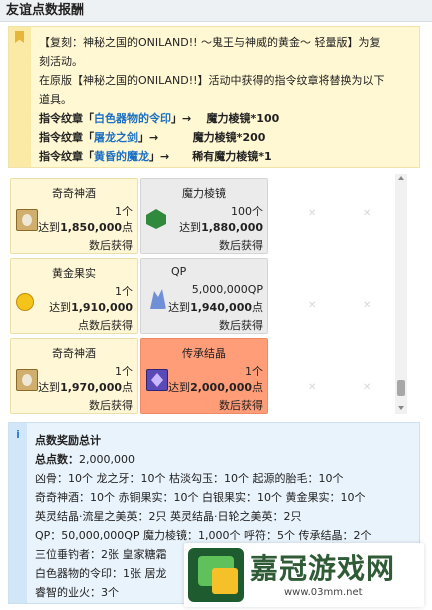  I want to click on reward-card: 黄金果实 1个 达到1,910,000 点数后获得, so click(74, 296).